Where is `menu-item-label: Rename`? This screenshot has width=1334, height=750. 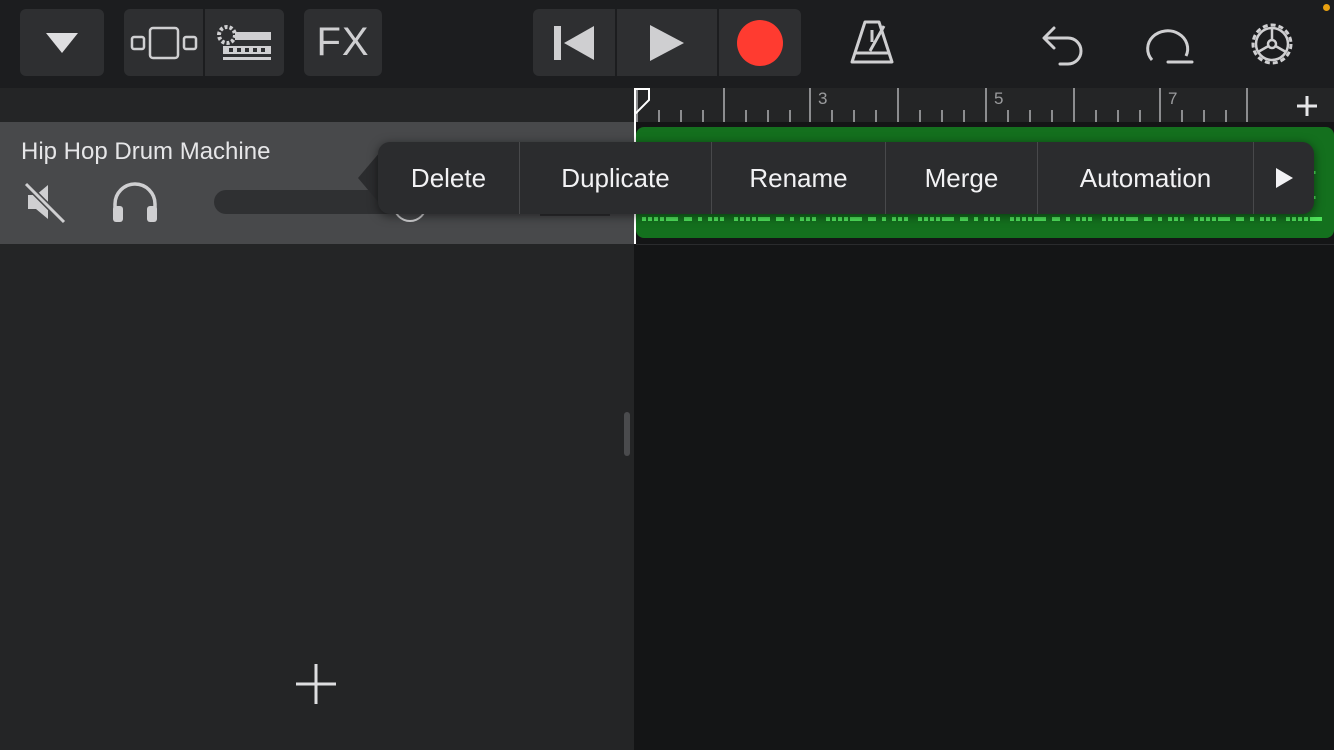 menu-item-label: Rename is located at coordinates (798, 177).